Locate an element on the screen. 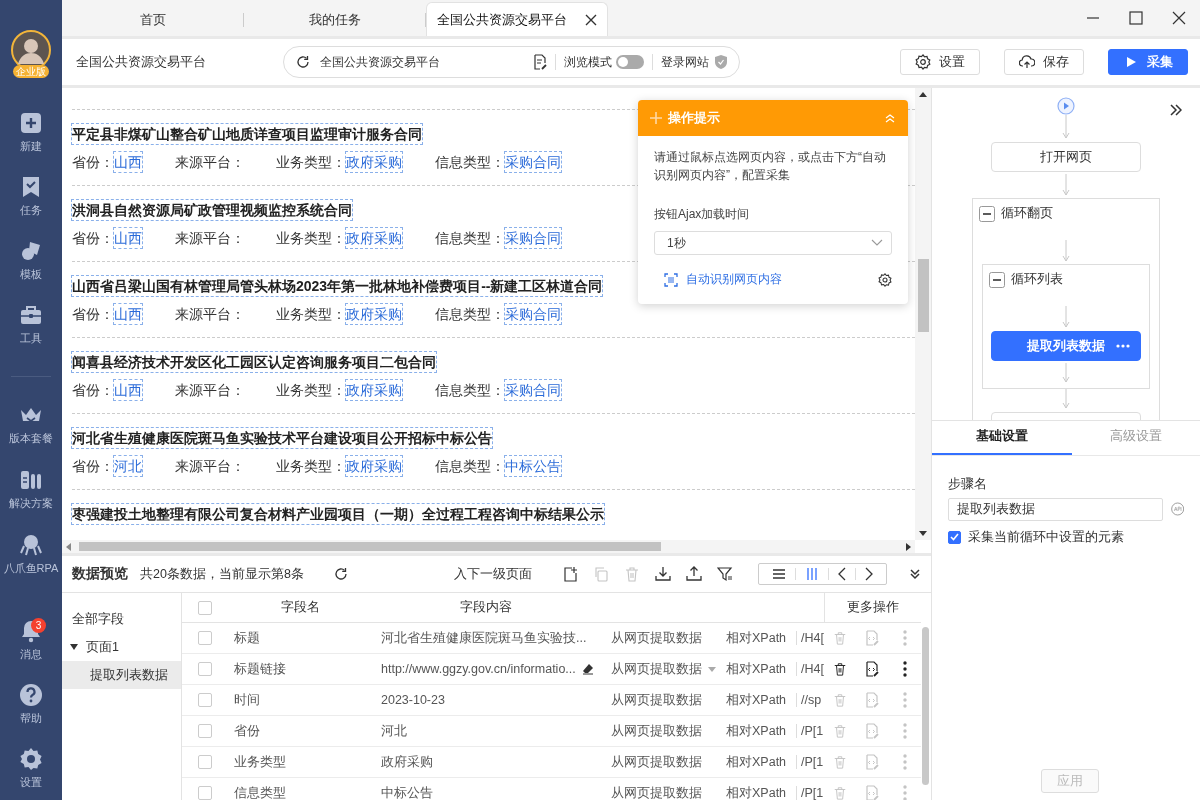 The image size is (1200, 800). list-title: 河北省生殖健康医院斑马鱼实验技术平台建设项目公开招标中标公告 is located at coordinates (282, 438).